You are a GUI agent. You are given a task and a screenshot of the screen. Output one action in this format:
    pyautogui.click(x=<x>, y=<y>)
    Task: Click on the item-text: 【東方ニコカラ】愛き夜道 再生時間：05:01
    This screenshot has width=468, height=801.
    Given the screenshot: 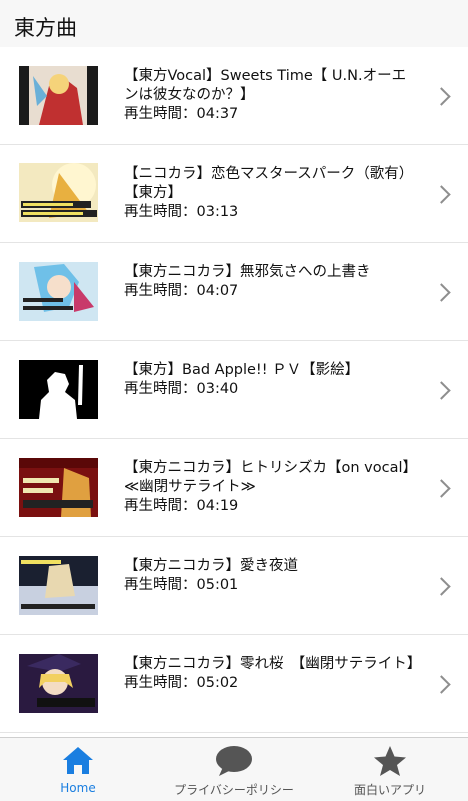 What is the action you would take?
    pyautogui.click(x=269, y=576)
    